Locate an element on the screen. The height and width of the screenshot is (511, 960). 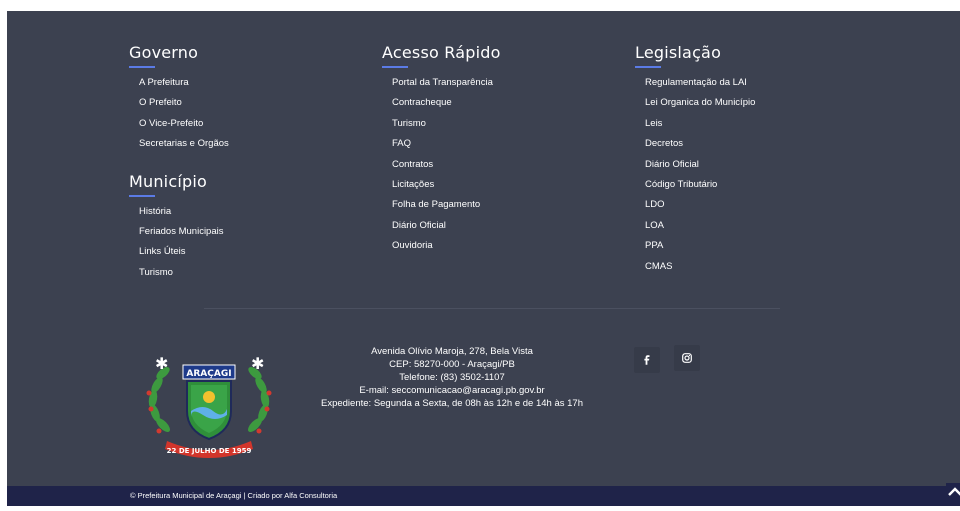
link-feriados-municipais: Feriados Municipais is located at coordinates (181, 231).